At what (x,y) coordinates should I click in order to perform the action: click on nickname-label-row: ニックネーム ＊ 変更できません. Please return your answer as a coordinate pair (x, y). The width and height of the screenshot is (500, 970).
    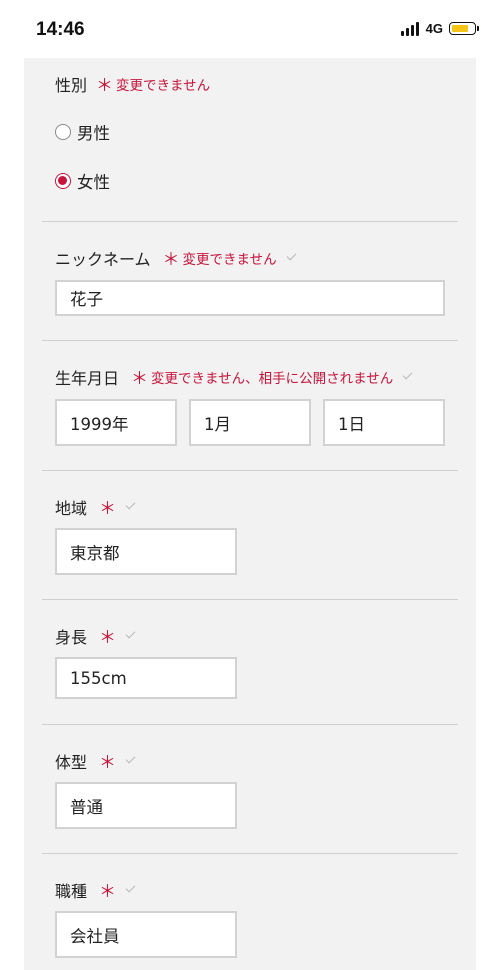
    Looking at the image, I should click on (176, 257).